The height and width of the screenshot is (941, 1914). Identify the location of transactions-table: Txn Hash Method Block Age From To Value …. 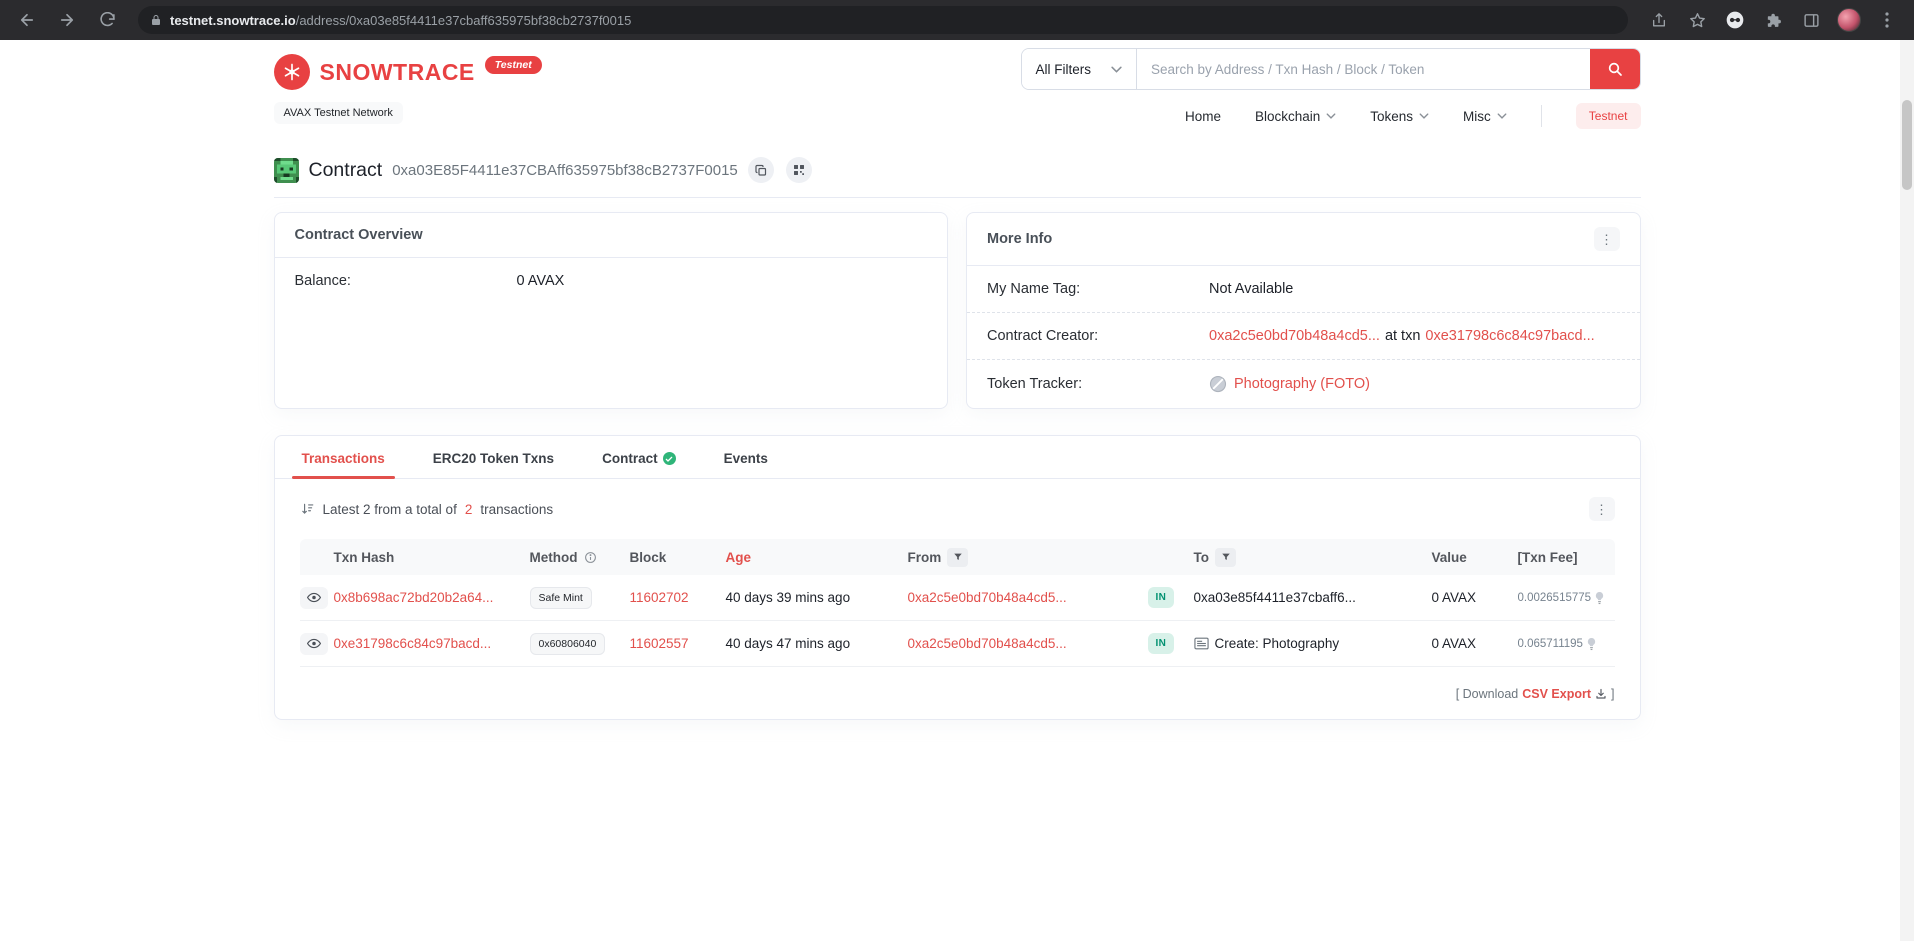
(957, 603).